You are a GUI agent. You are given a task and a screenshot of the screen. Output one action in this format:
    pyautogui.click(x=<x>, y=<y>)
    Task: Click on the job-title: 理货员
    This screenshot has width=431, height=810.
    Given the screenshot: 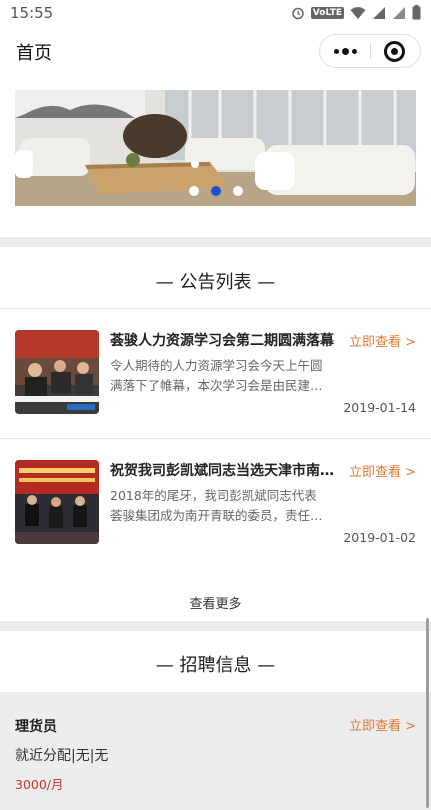 What is the action you would take?
    pyautogui.click(x=36, y=726)
    